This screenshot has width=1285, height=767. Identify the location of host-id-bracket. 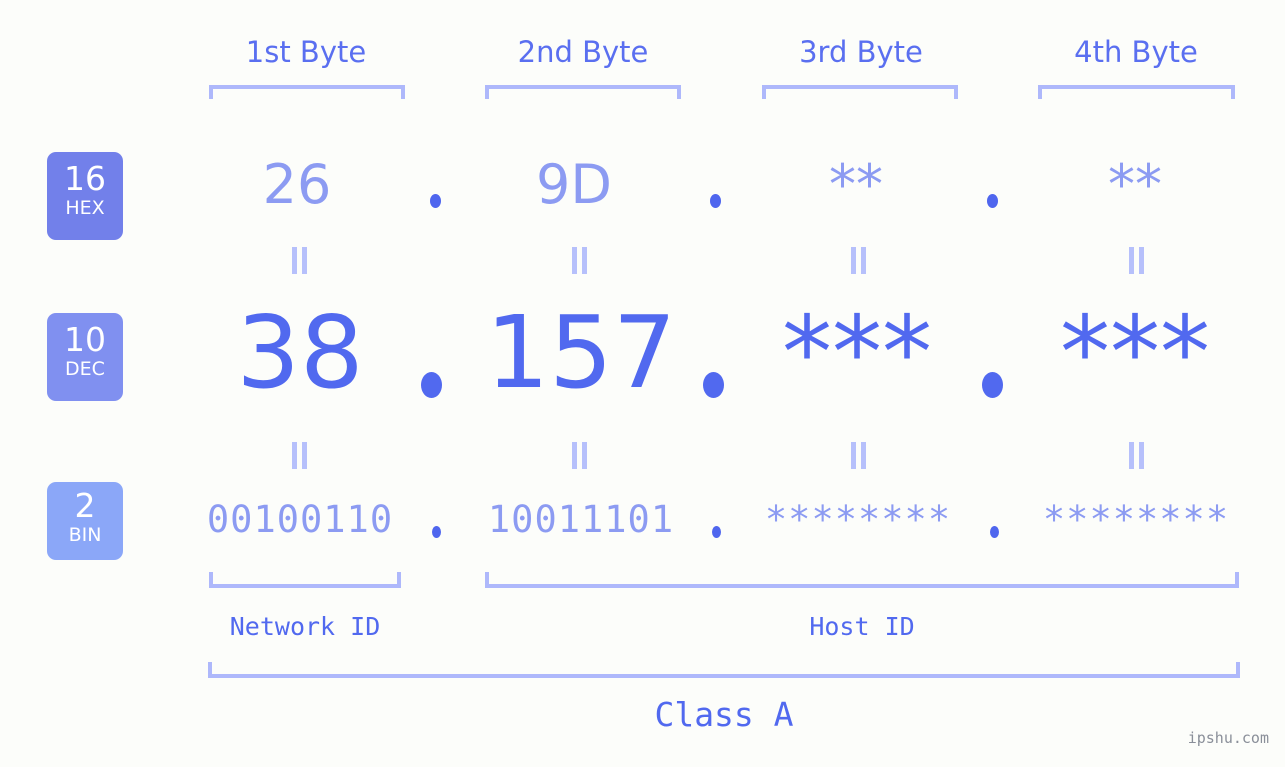
(862, 580).